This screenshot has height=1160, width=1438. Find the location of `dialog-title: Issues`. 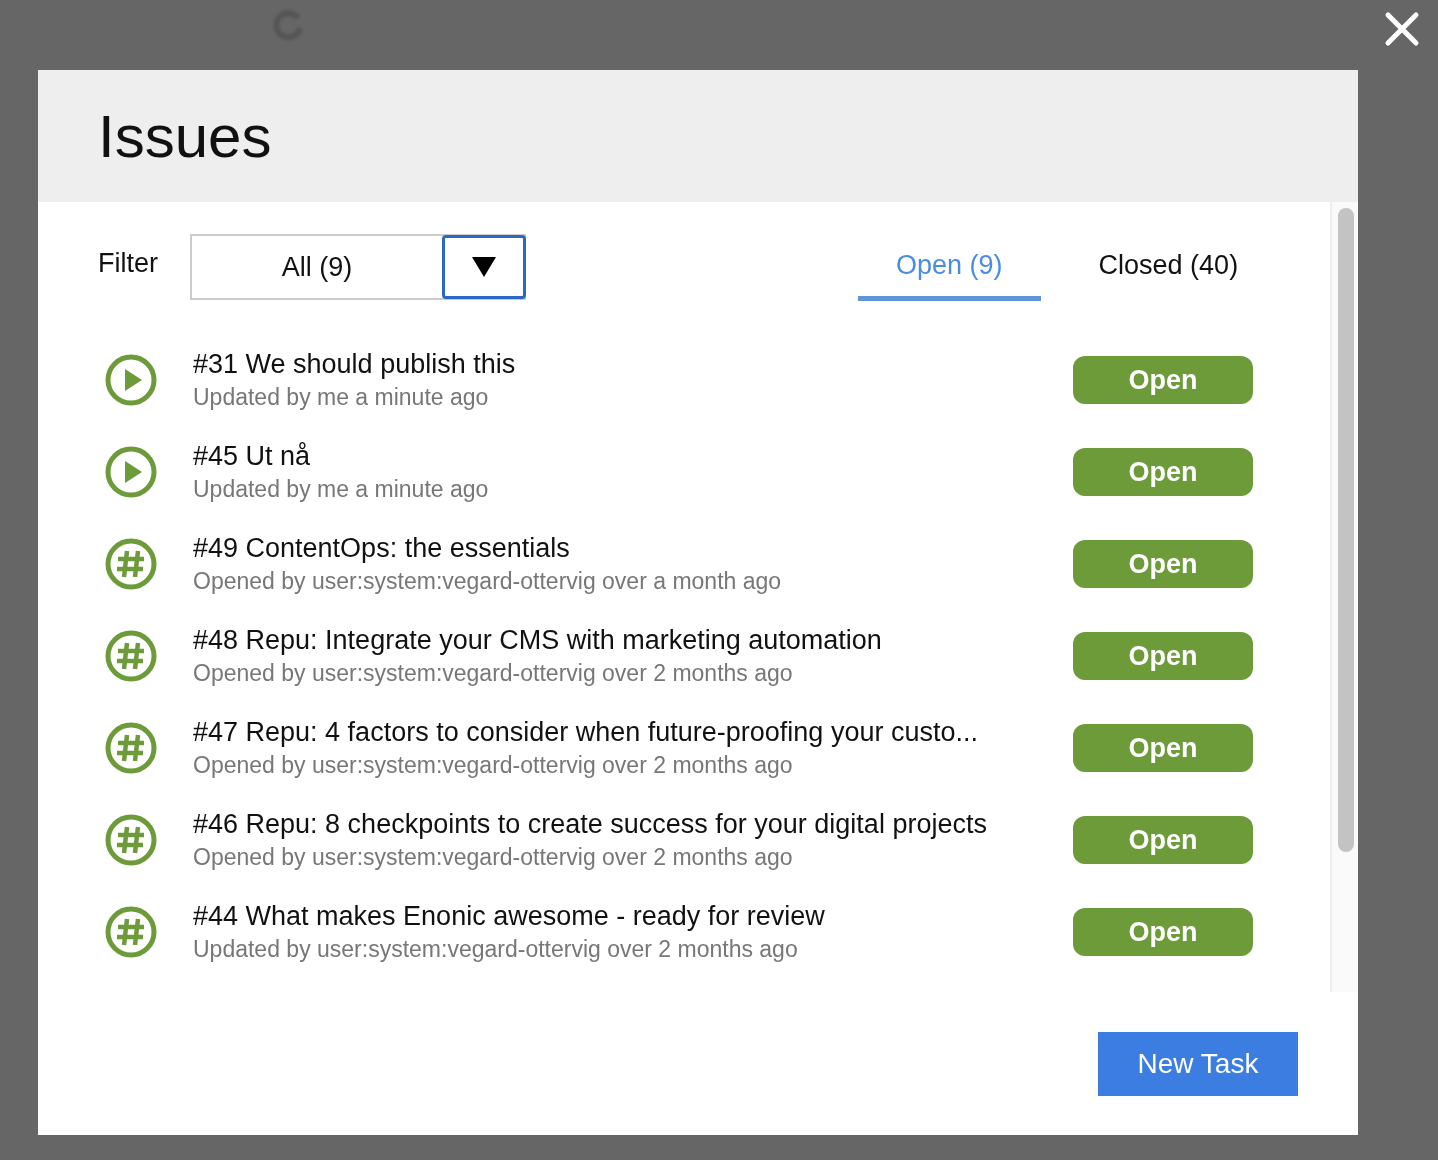

dialog-title: Issues is located at coordinates (185, 136).